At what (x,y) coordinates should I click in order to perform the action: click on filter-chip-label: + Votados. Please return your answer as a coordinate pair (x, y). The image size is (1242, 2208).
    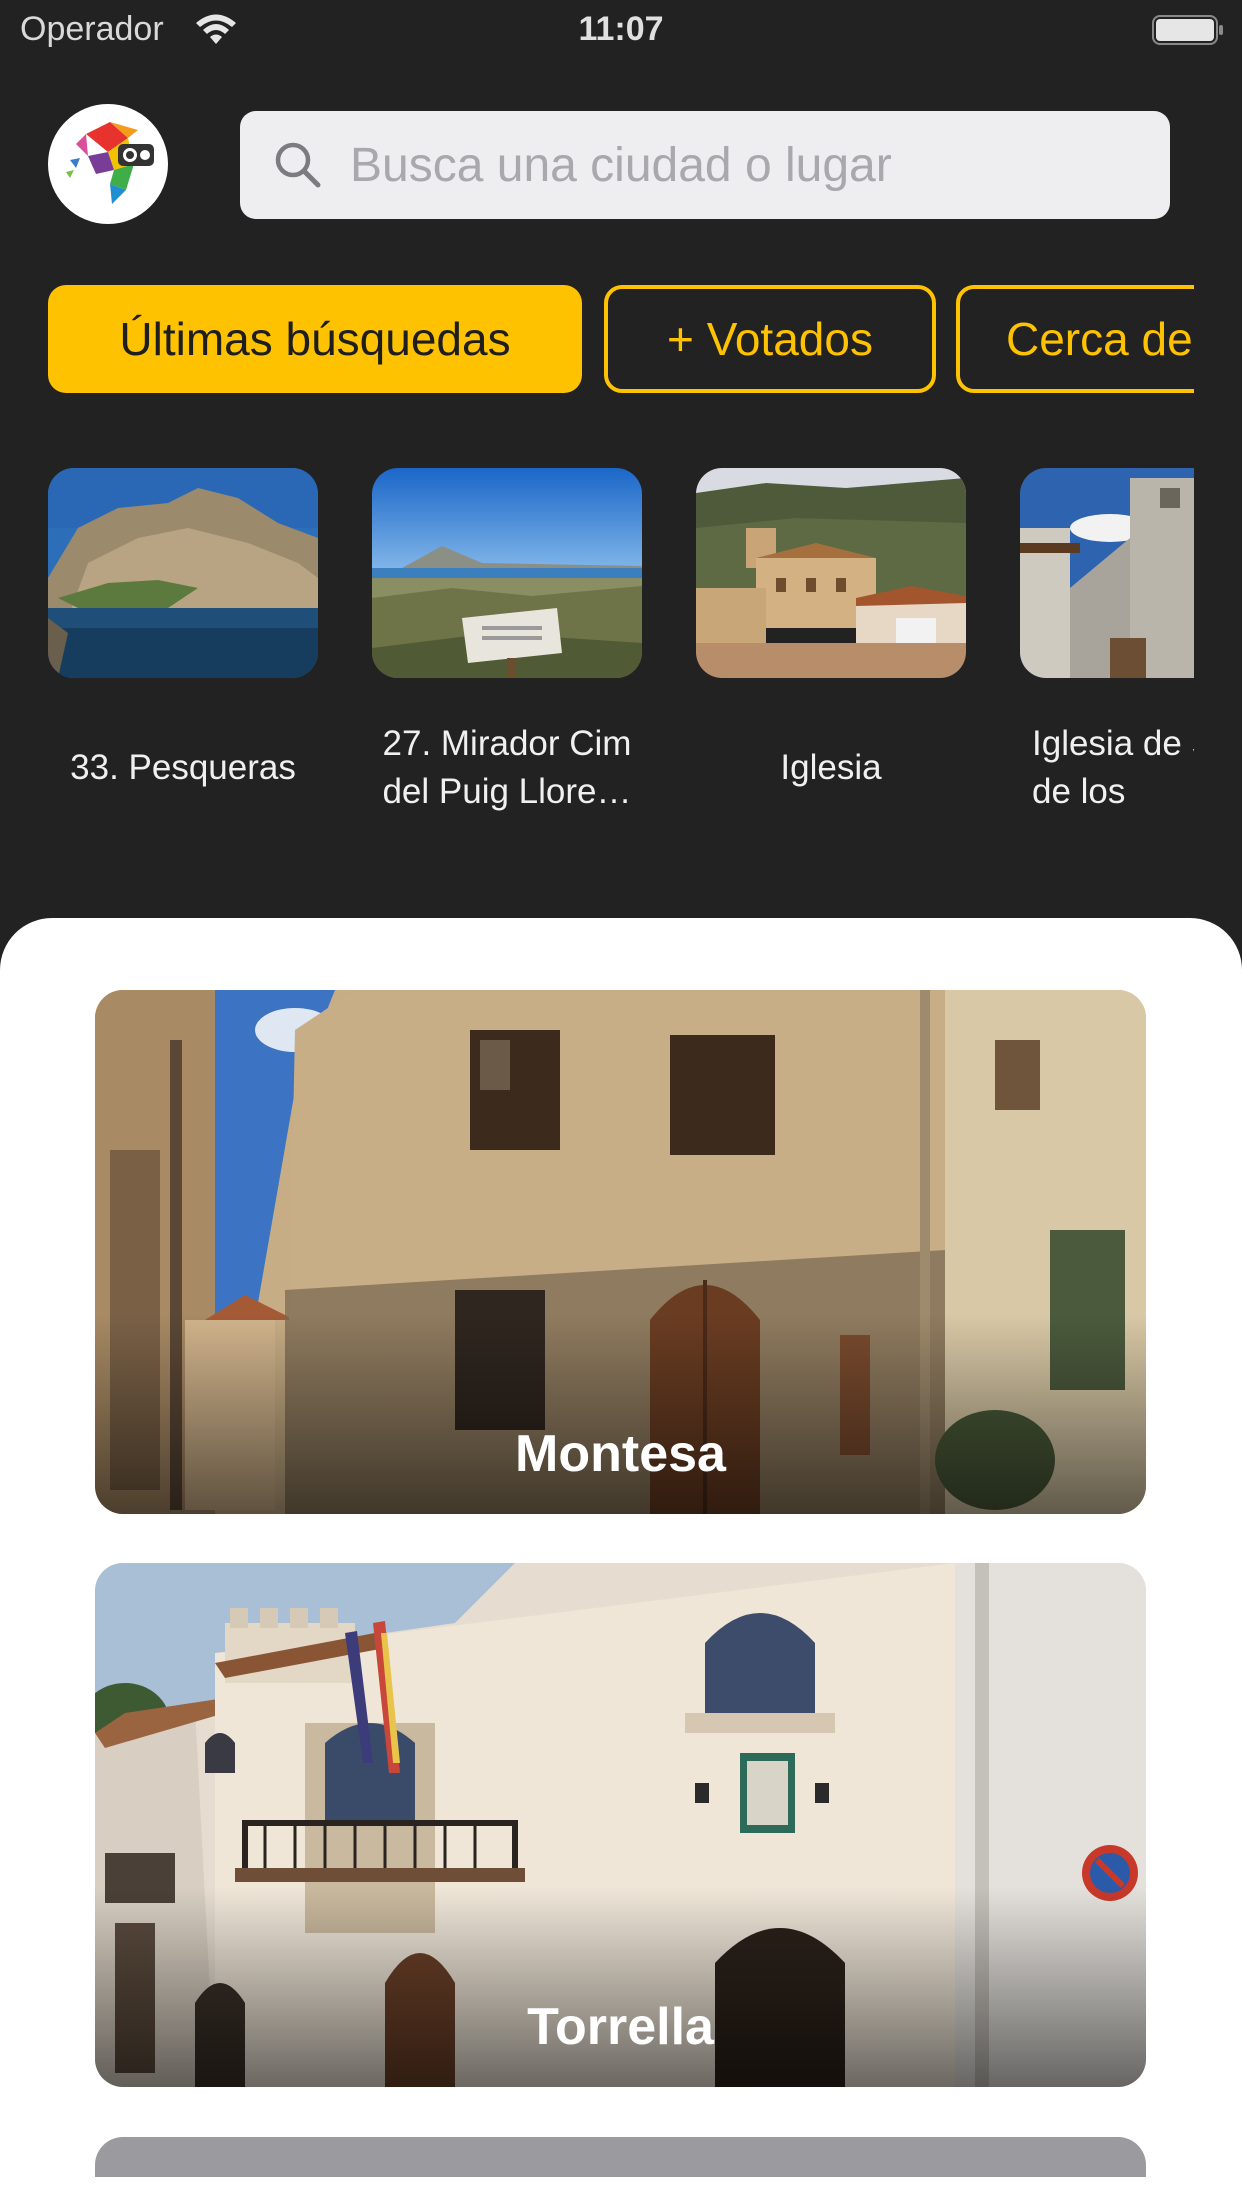
    Looking at the image, I should click on (770, 339).